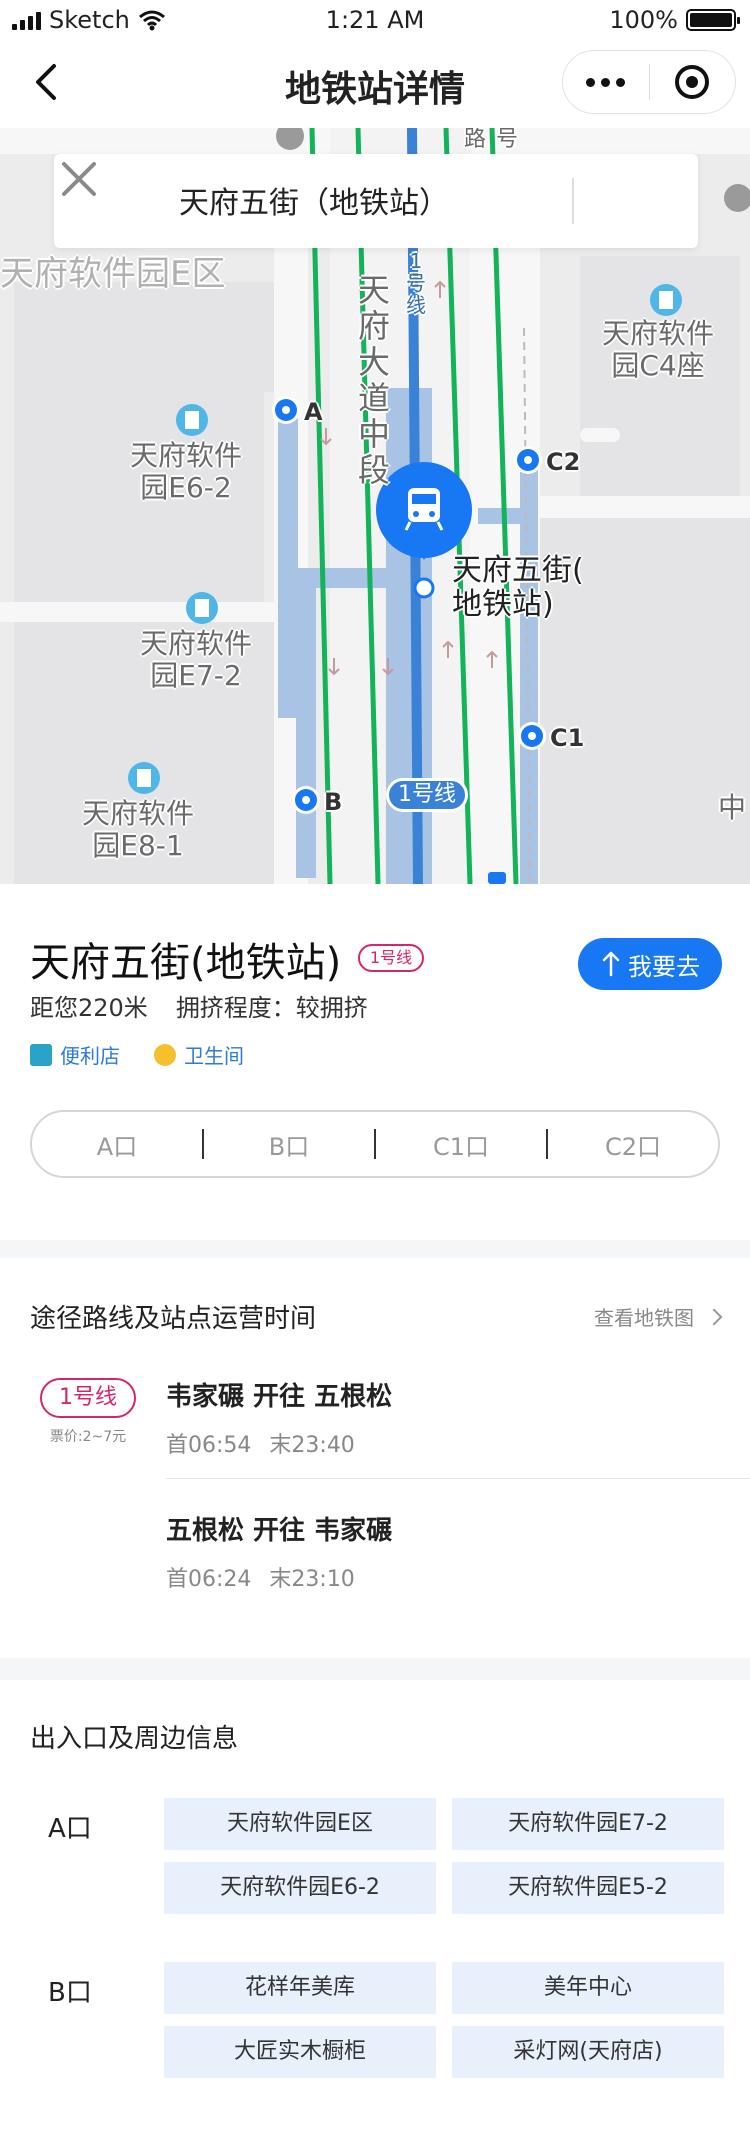 The image size is (750, 2129). What do you see at coordinates (588, 2052) in the screenshot?
I see `poi-chip: 采灯网(天府店)` at bounding box center [588, 2052].